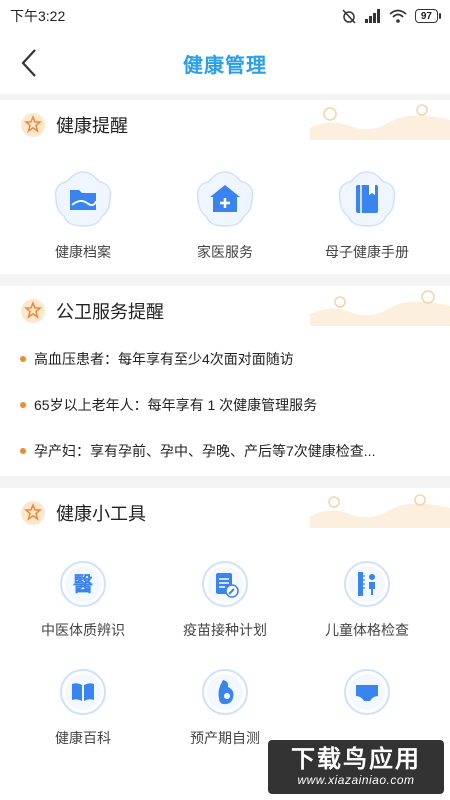 This screenshot has height=800, width=450. What do you see at coordinates (225, 630) in the screenshot?
I see `tile-label: 疫苗接种计划` at bounding box center [225, 630].